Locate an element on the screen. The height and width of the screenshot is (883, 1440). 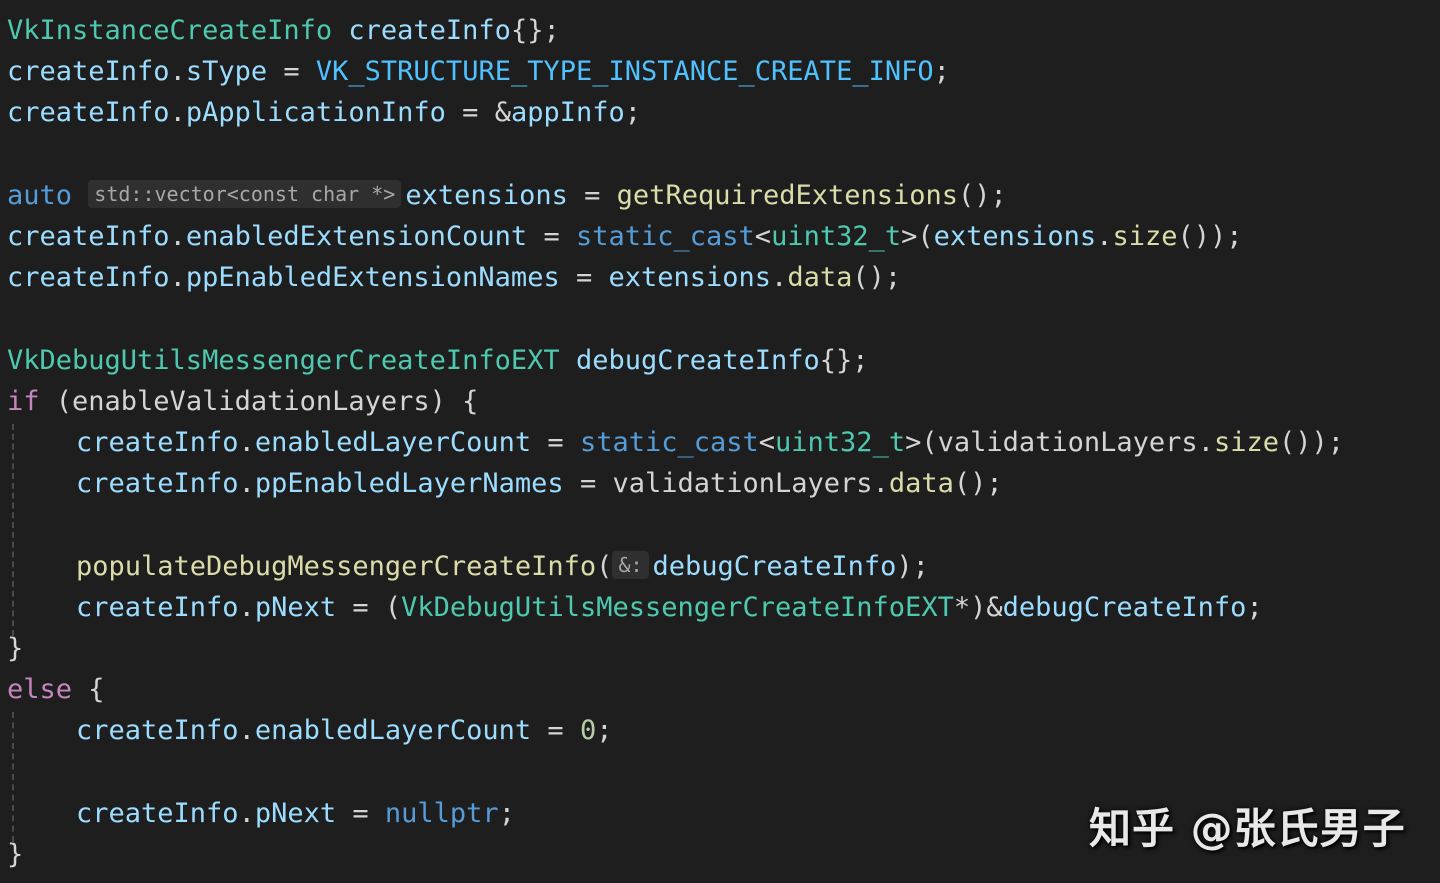
code-line: else { is located at coordinates (56, 689).